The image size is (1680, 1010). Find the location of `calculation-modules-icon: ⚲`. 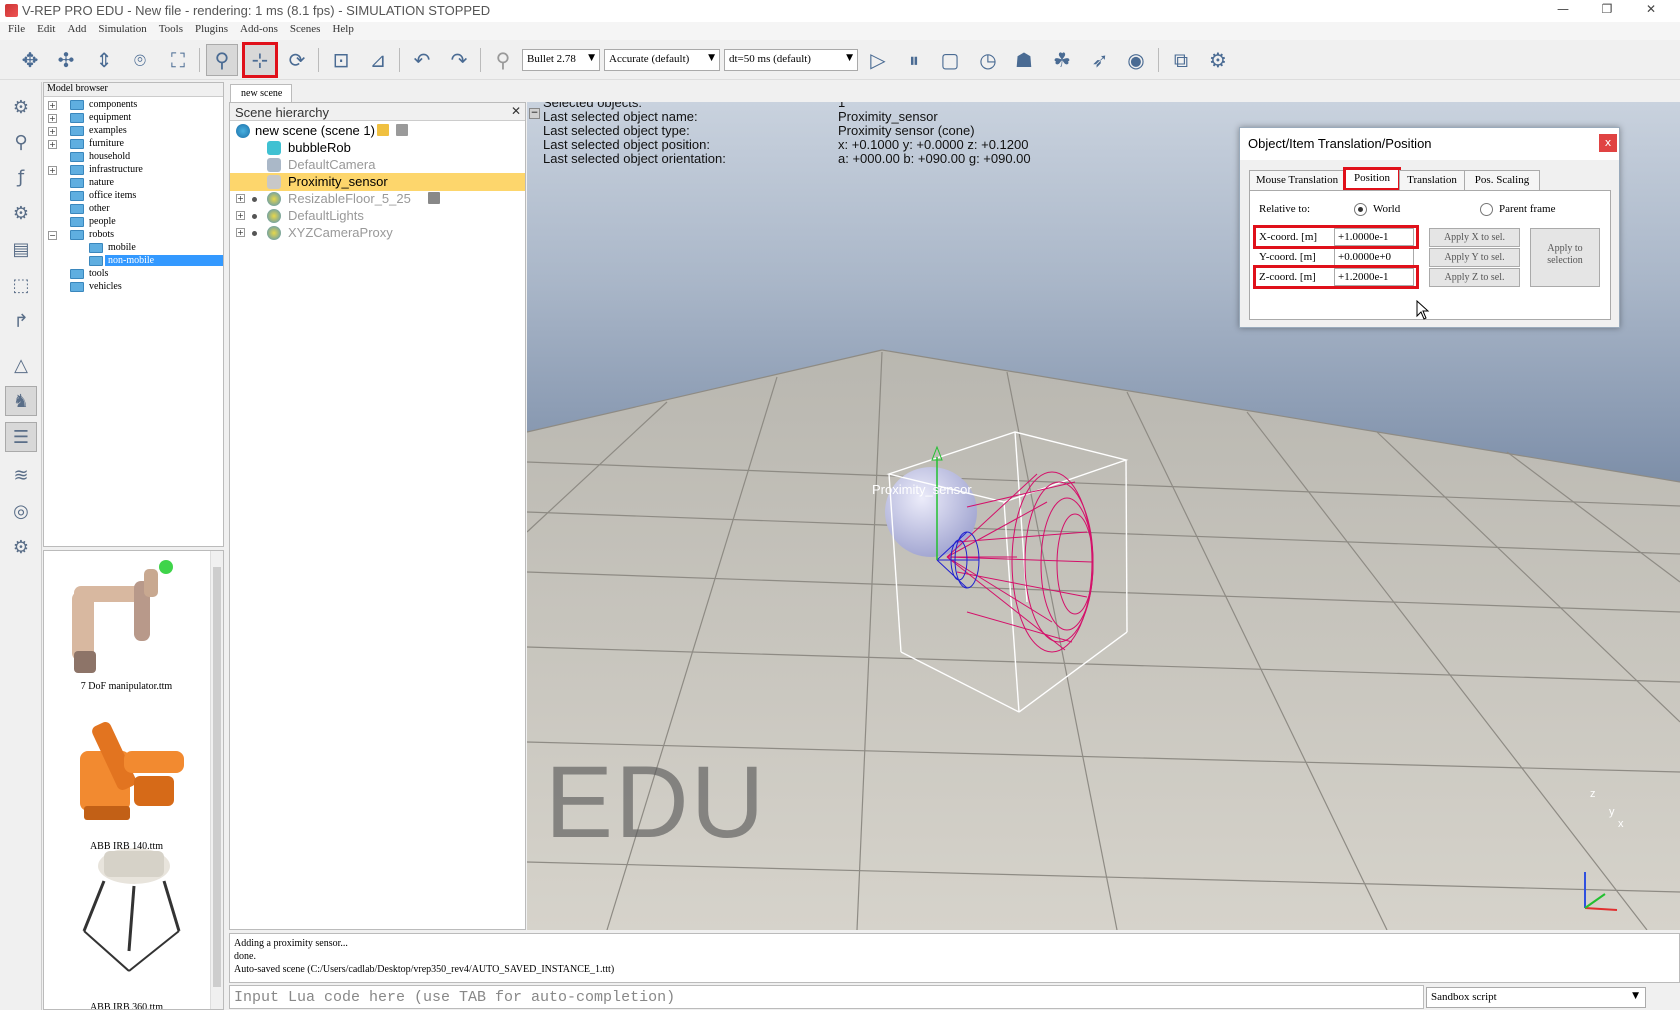

calculation-modules-icon: ⚲ is located at coordinates (21, 142).